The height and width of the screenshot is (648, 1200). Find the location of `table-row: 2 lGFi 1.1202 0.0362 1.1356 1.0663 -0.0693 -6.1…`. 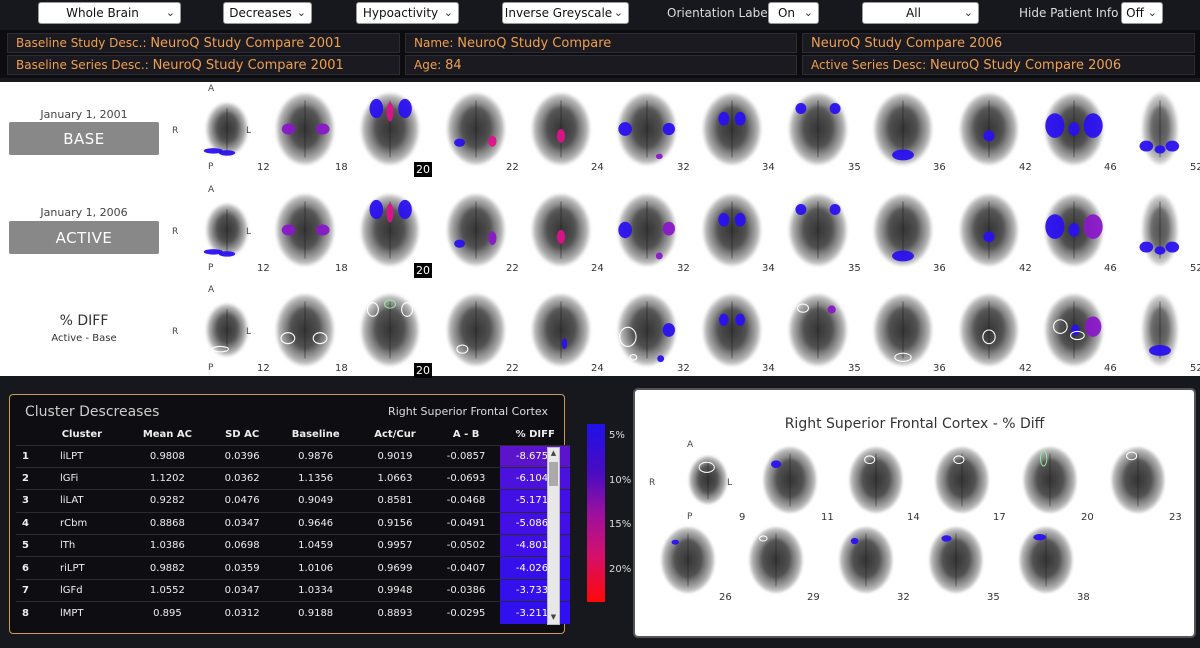

table-row: 2 lGFi 1.1202 0.0362 1.1356 1.0663 -0.0693 -6.1… is located at coordinates (293, 478).